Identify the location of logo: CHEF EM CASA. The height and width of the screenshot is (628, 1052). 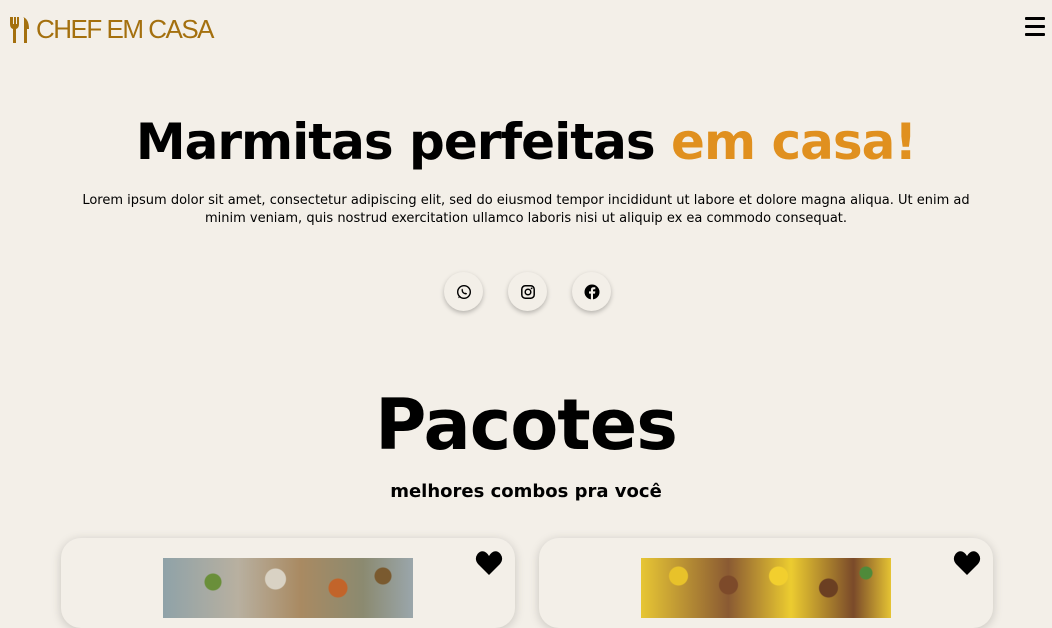
(111, 29).